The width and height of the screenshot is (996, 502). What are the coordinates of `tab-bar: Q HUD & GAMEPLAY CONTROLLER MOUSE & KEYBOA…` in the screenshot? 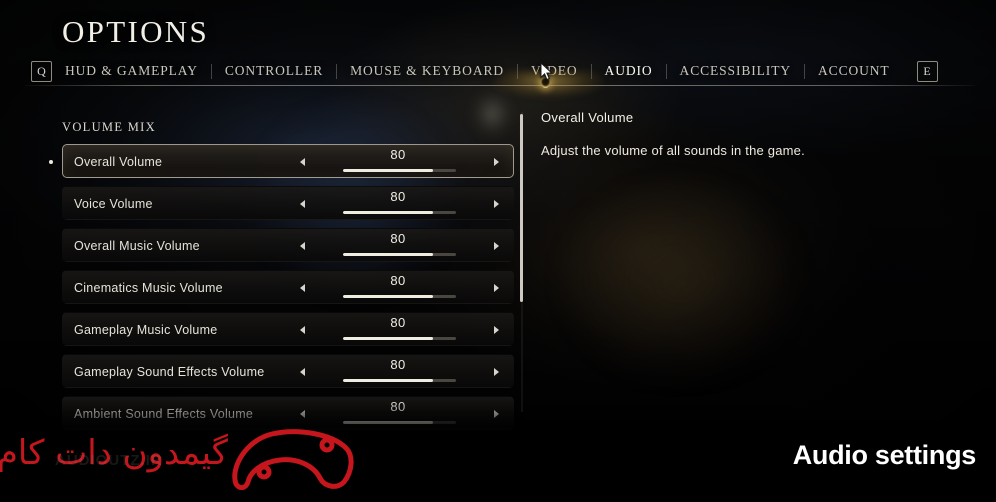 It's located at (498, 71).